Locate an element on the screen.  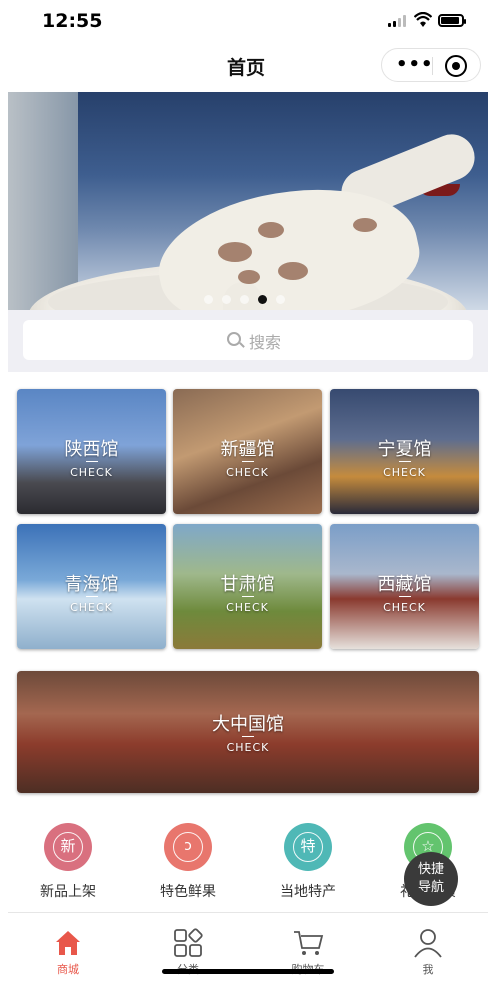
category-label: 特色鲜果 is located at coordinates (188, 892).